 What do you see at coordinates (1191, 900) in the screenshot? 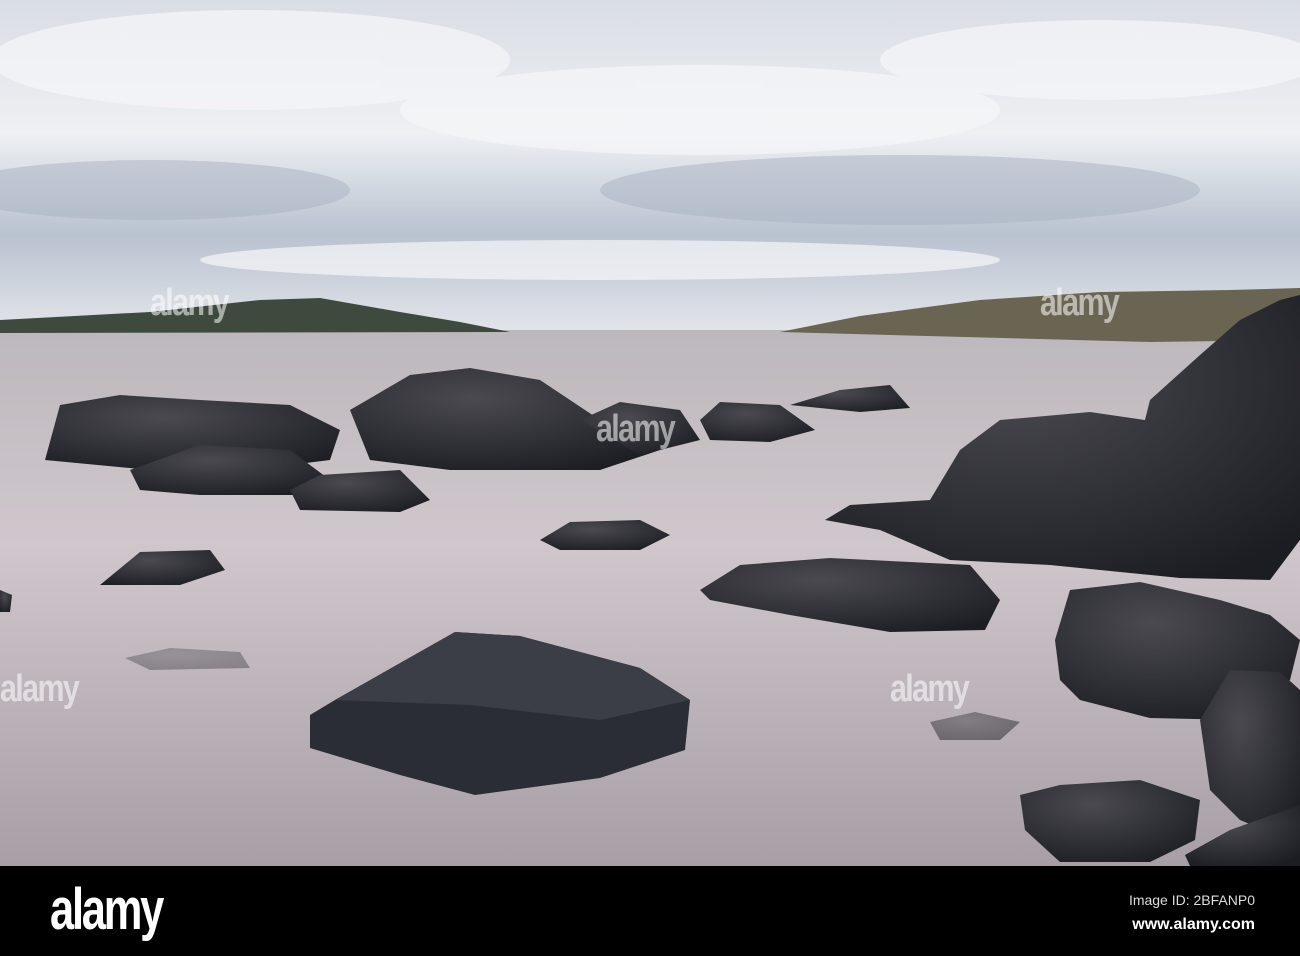
I see `image-id: Image ID: 2BFANP0` at bounding box center [1191, 900].